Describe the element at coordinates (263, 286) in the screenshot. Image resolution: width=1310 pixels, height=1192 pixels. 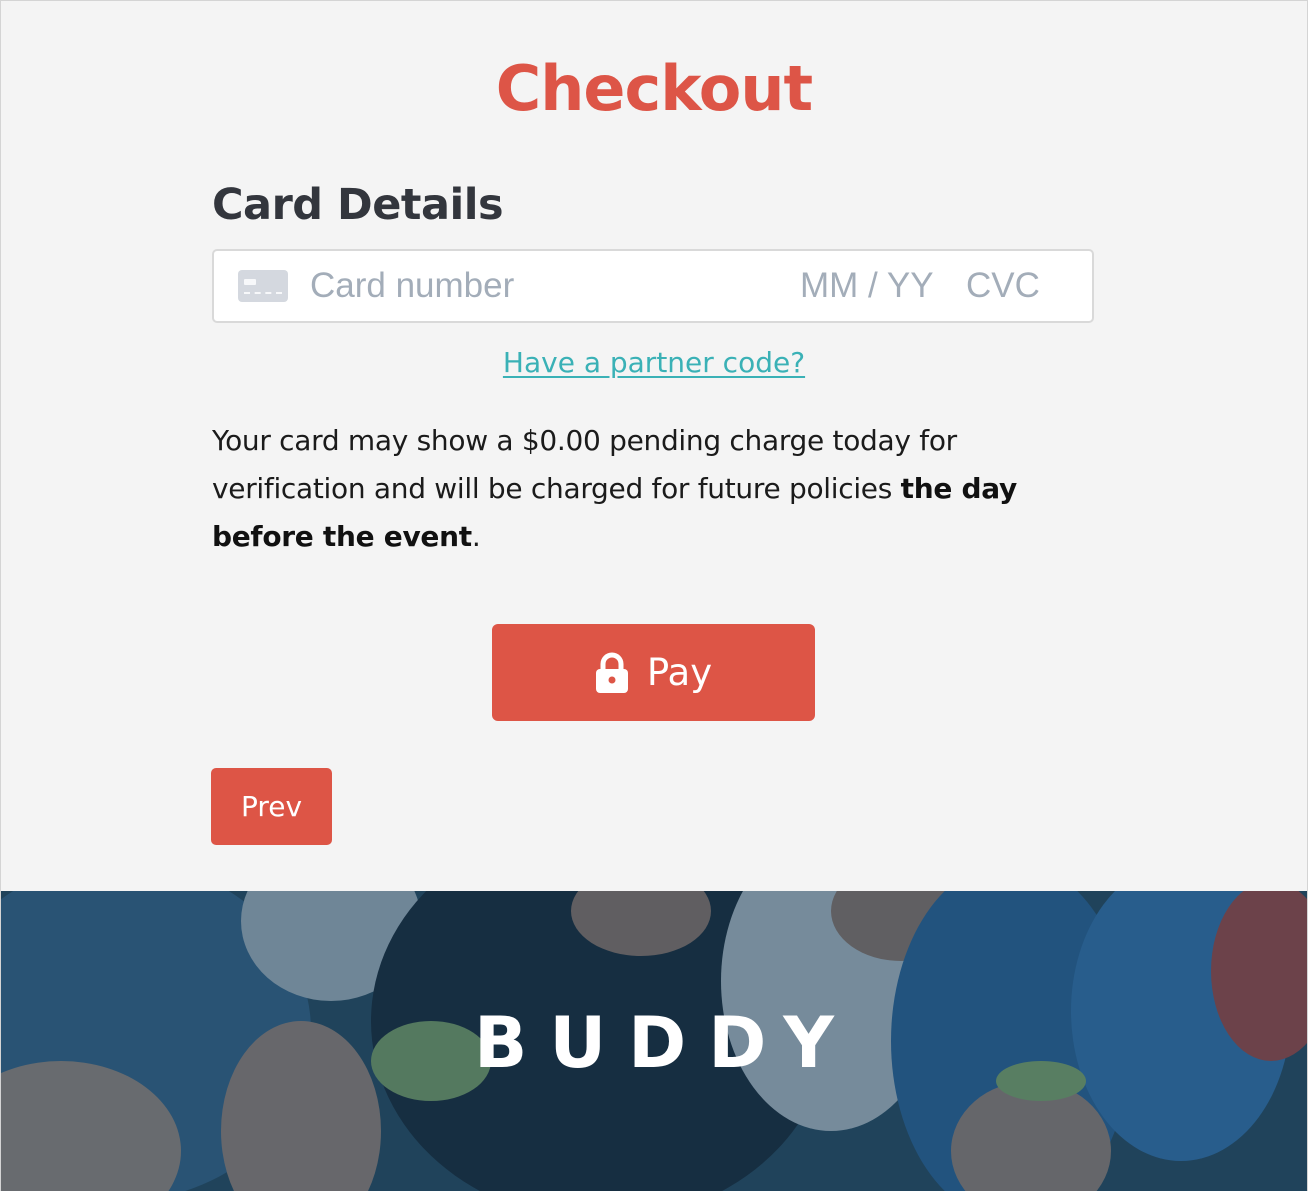
I see `credit-card-icon` at that location.